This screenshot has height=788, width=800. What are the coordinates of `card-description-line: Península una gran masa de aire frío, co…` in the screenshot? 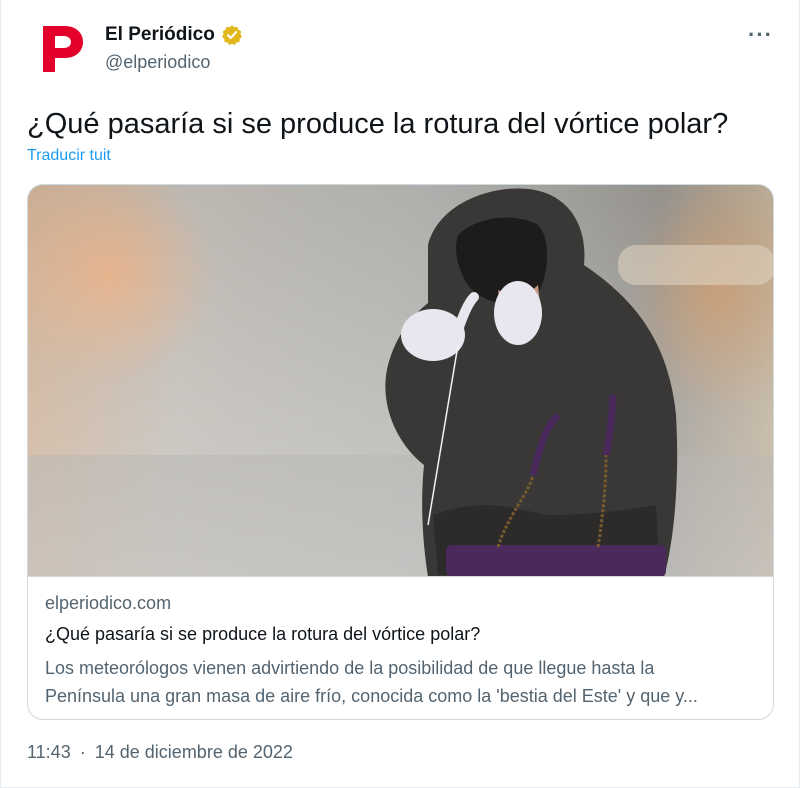 It's located at (371, 696).